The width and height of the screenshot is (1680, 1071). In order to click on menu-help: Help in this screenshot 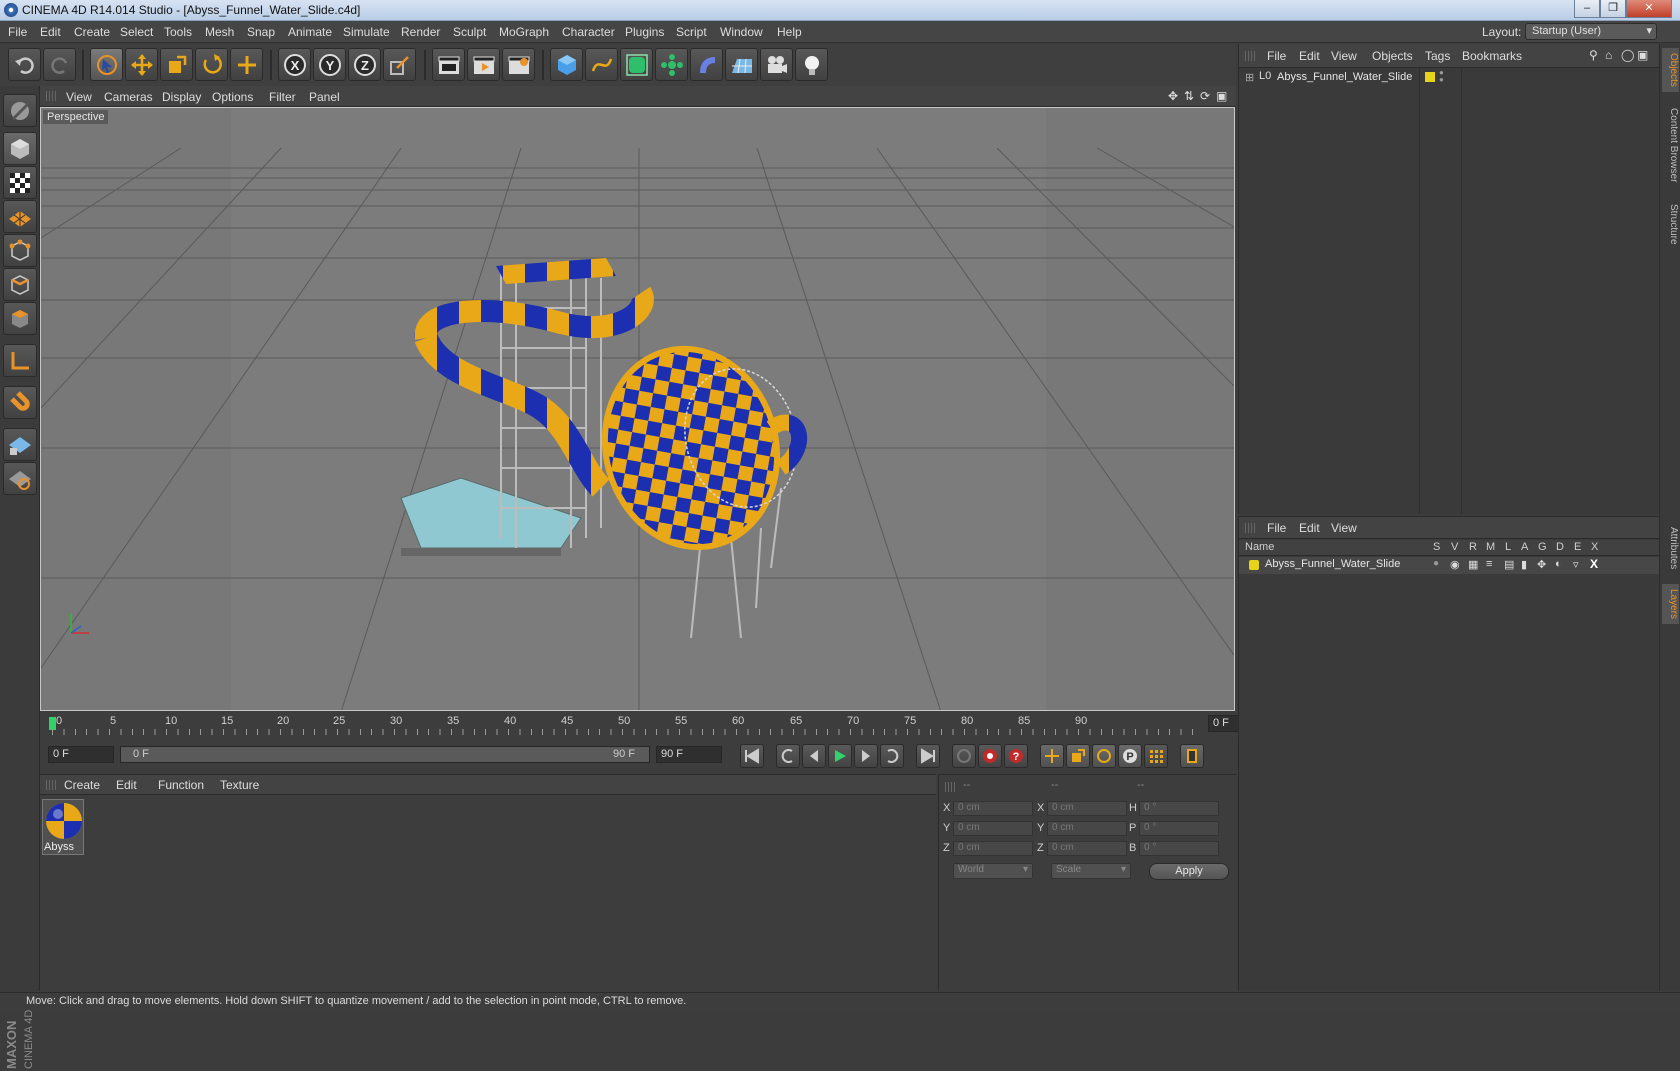, I will do `click(789, 32)`.